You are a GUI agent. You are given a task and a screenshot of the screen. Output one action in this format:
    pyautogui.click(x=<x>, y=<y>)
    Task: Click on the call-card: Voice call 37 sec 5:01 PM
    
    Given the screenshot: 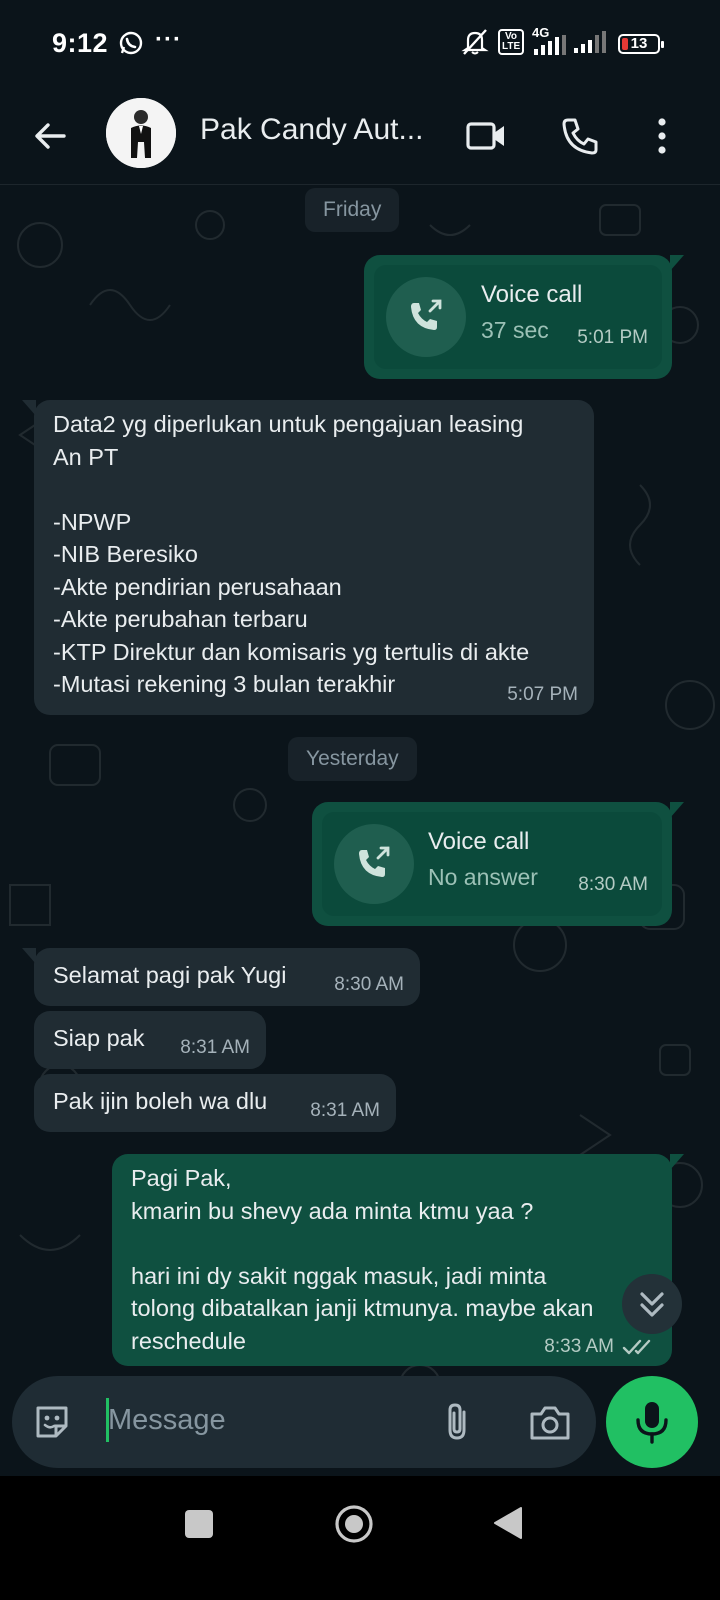 What is the action you would take?
    pyautogui.click(x=518, y=317)
    